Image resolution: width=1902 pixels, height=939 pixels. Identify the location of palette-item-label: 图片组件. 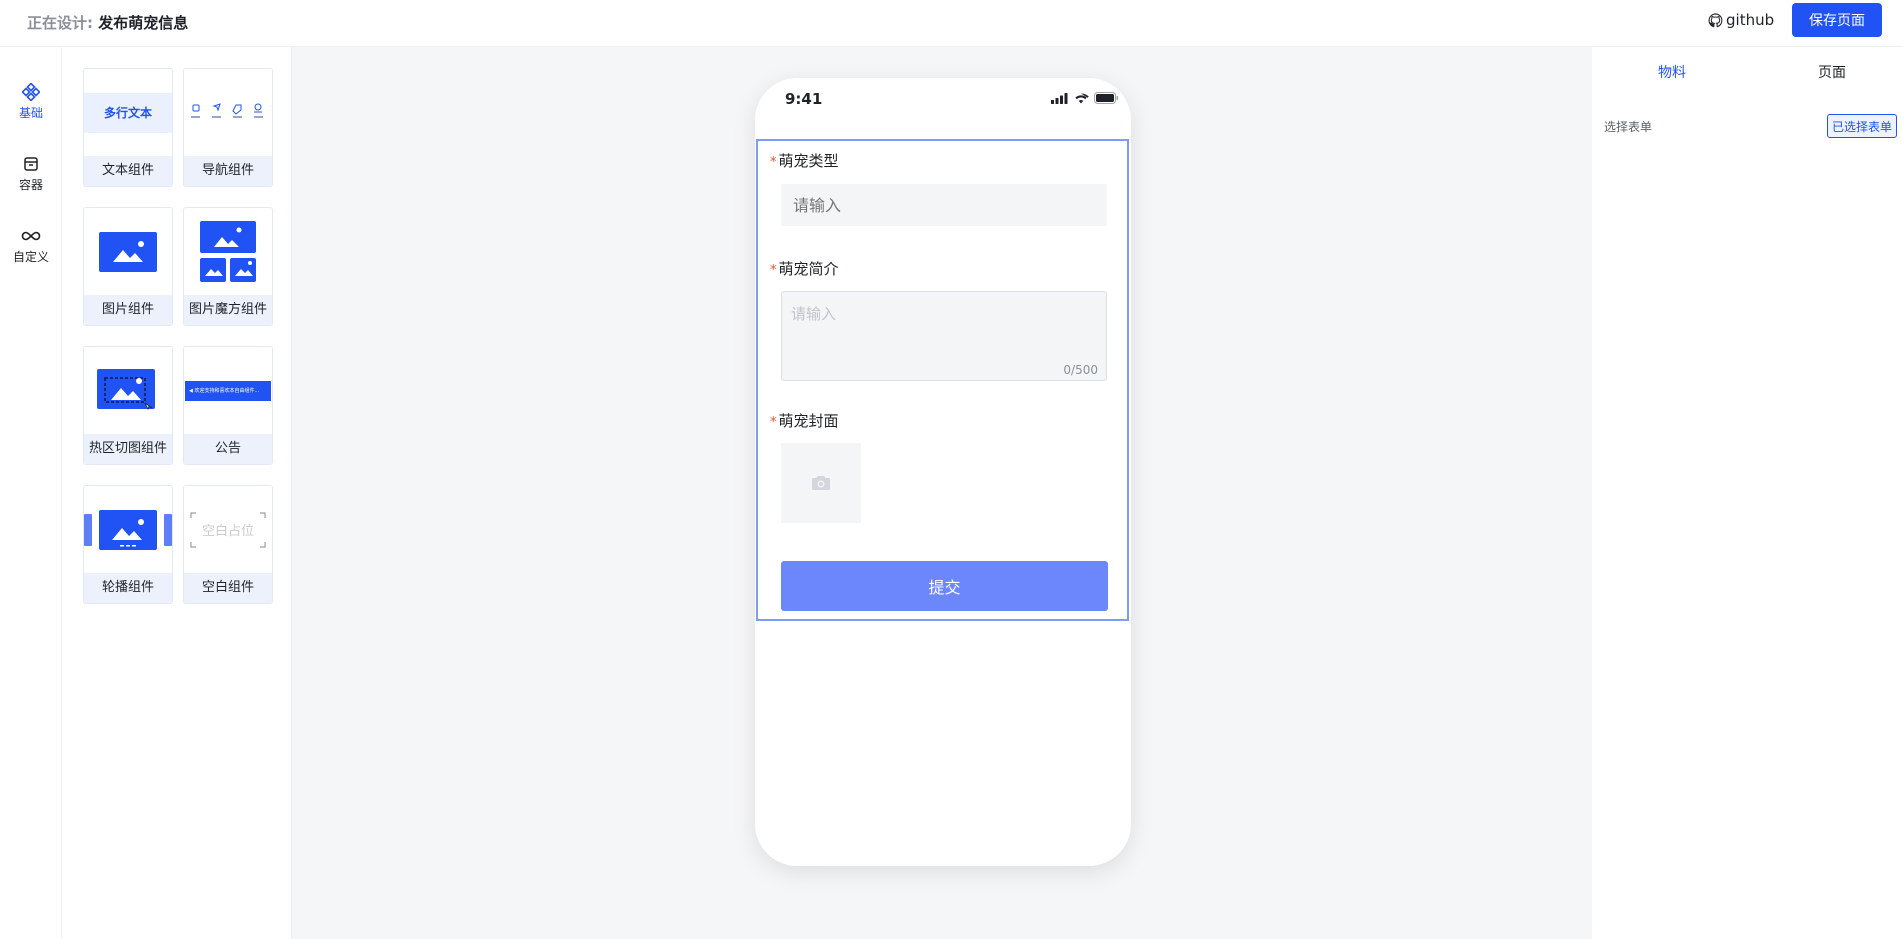
(128, 310).